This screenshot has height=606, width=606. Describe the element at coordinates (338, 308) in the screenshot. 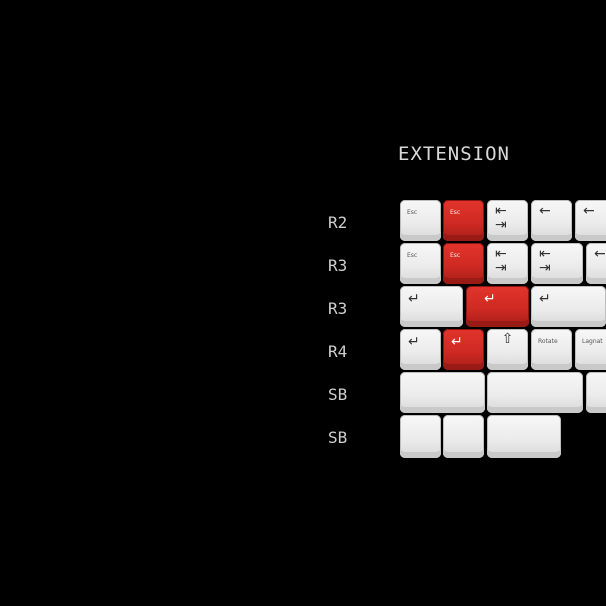

I see `row-label-r3-b: R3` at that location.